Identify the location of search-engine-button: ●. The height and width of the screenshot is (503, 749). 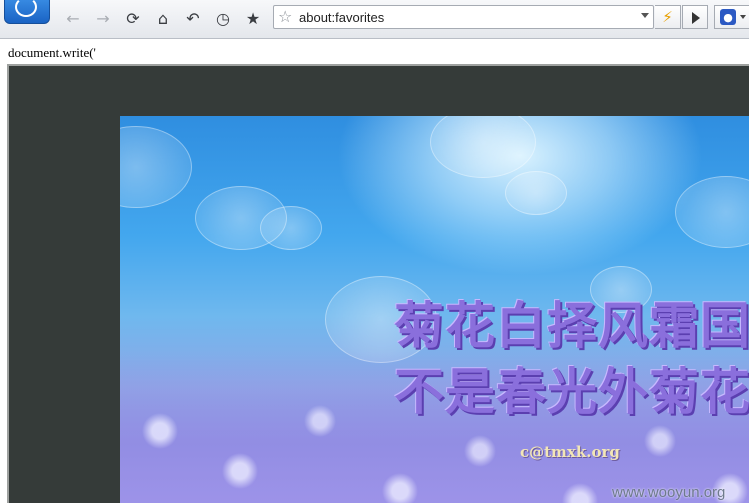
(731, 17).